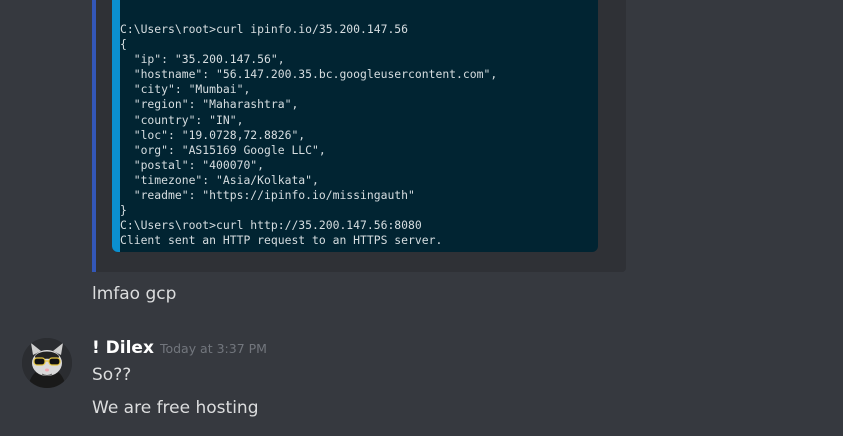 This screenshot has height=436, width=843. Describe the element at coordinates (223, 149) in the screenshot. I see `terminal-line: "org": "AS15169 Google LLC",` at that location.